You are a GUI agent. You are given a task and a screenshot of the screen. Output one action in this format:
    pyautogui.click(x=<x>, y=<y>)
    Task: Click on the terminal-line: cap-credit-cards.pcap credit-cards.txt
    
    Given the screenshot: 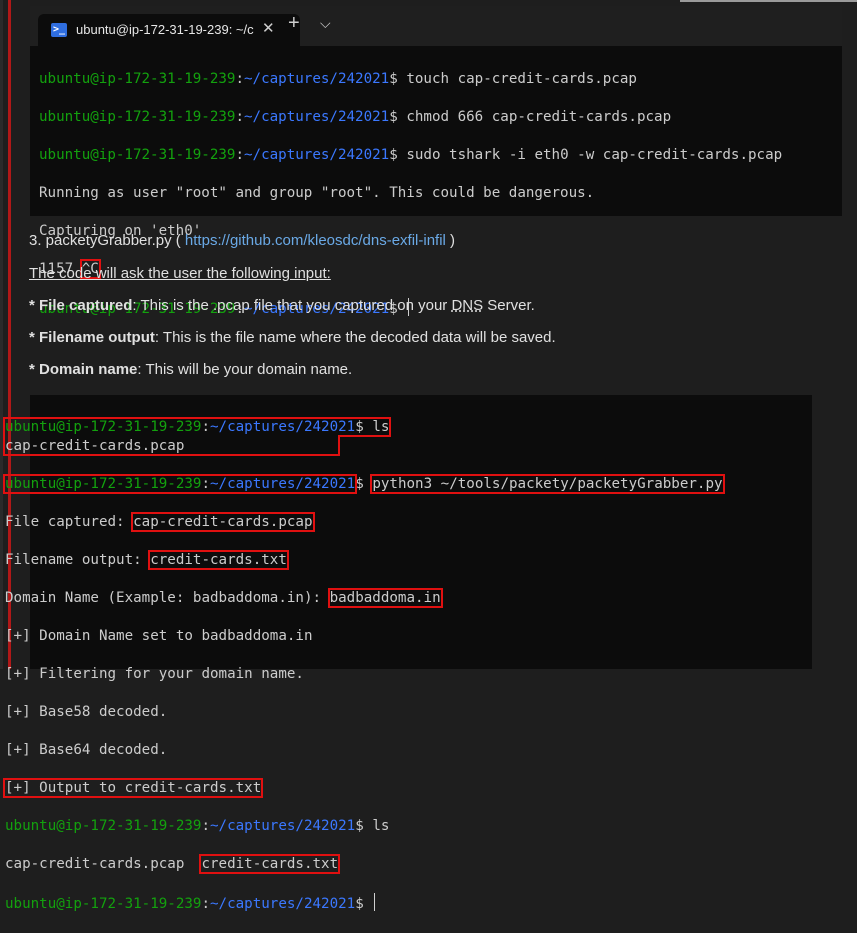 What is the action you would take?
    pyautogui.click(x=364, y=864)
    